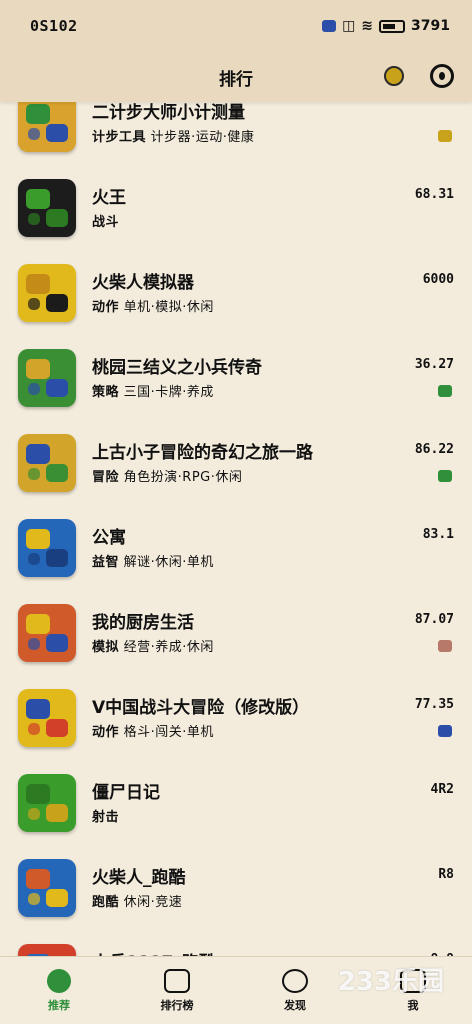 The width and height of the screenshot is (472, 1024). I want to click on app-category: 模拟, so click(106, 647).